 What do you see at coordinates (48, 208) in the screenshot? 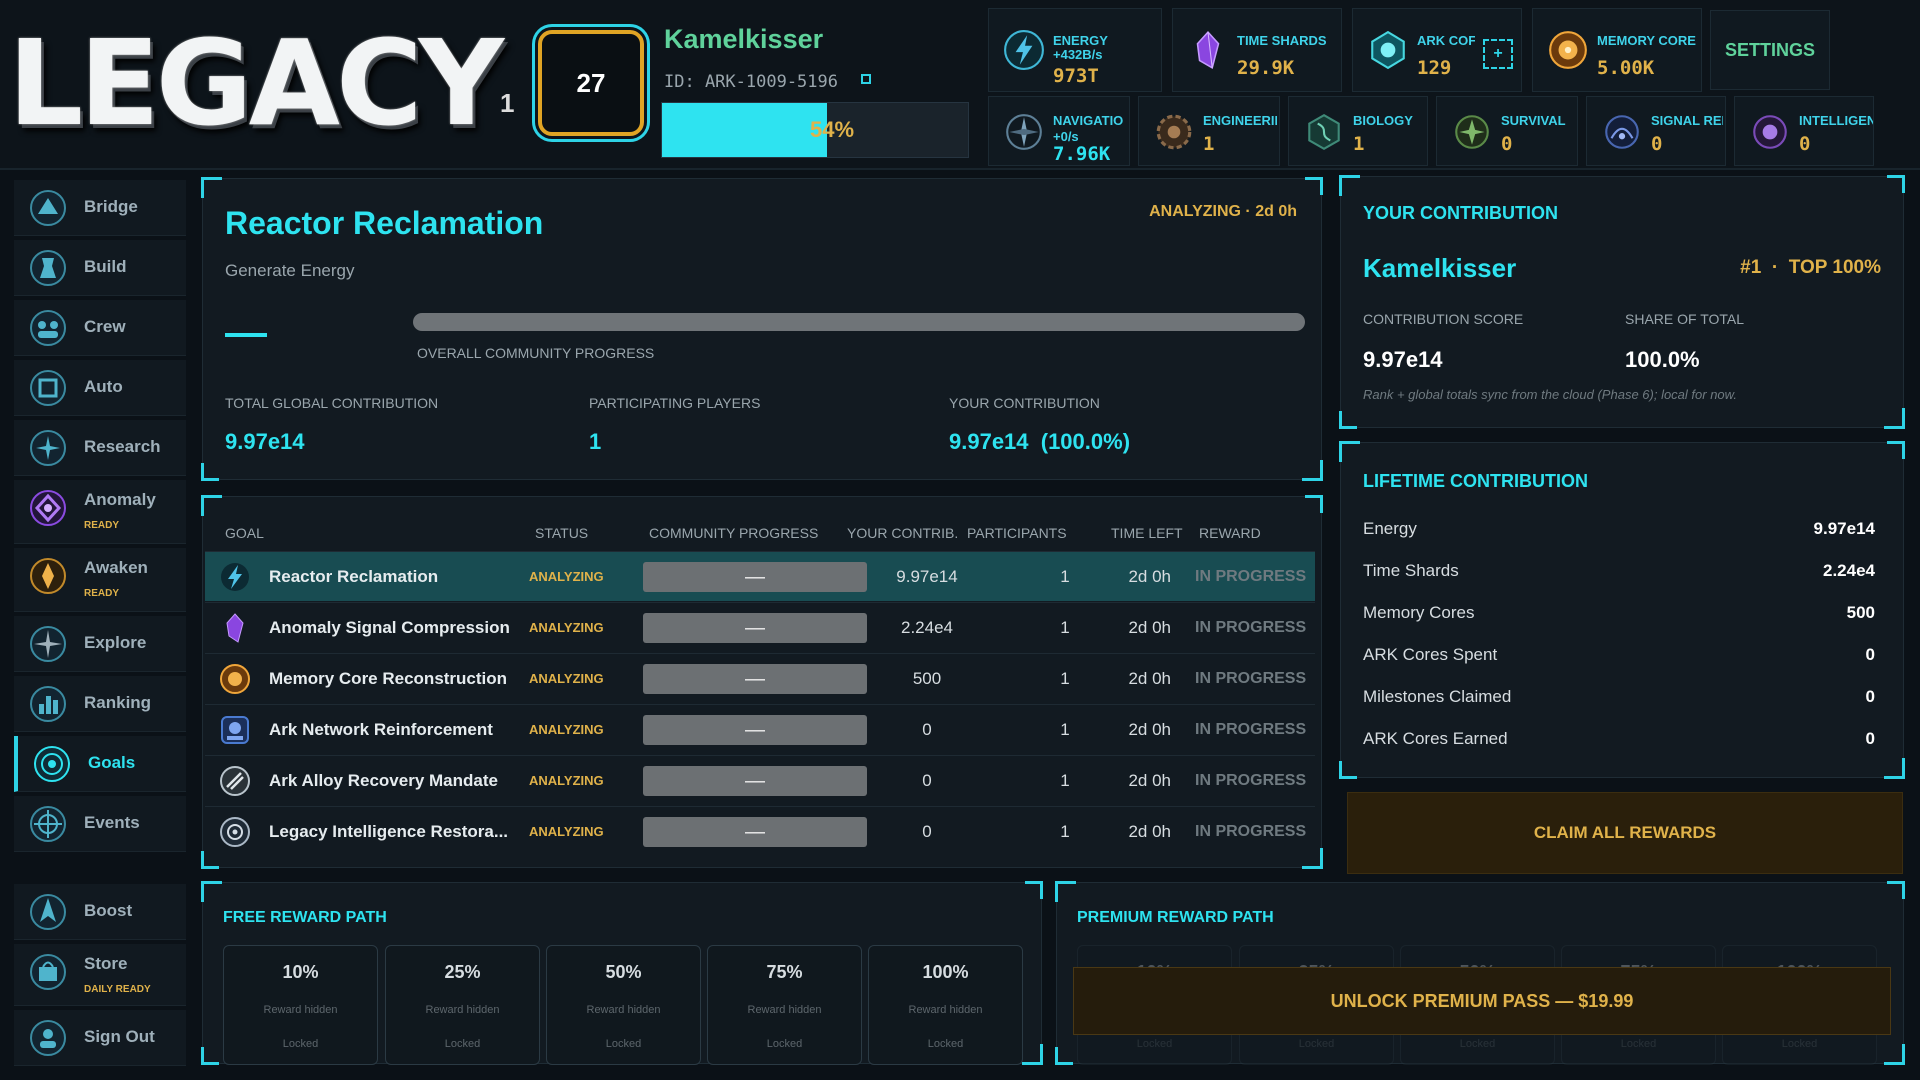
I see `bridge-icon` at bounding box center [48, 208].